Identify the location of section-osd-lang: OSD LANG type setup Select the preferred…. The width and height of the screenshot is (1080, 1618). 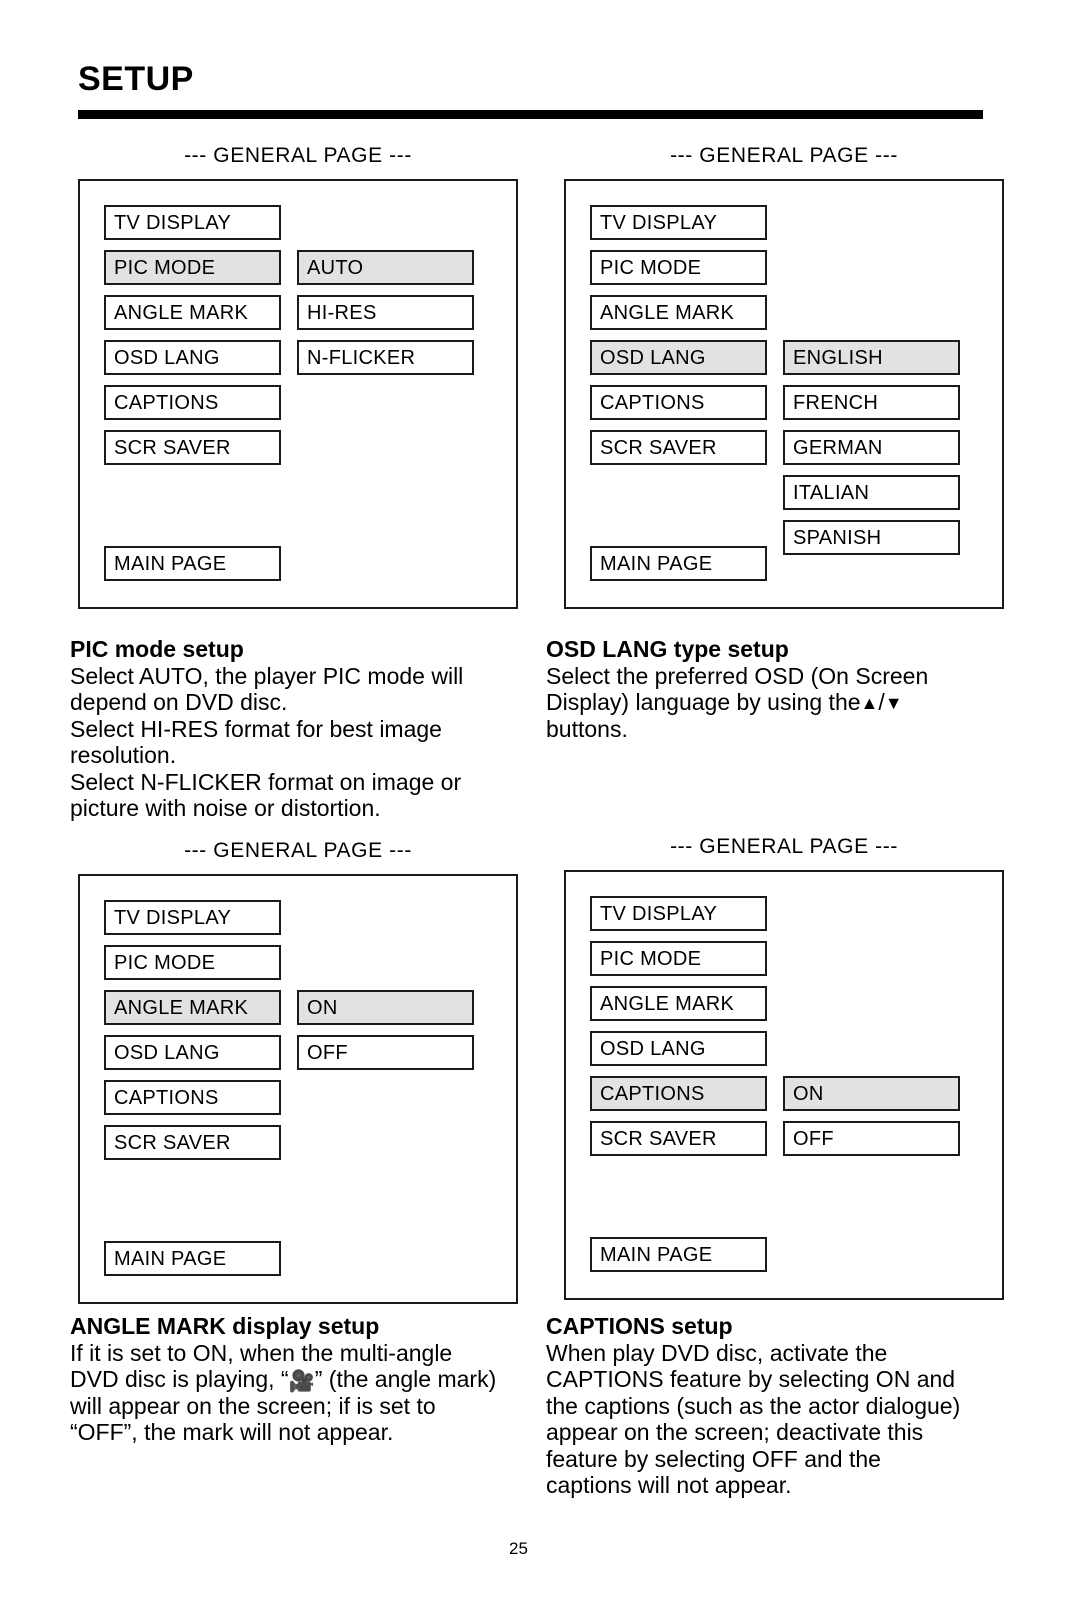
(781, 689).